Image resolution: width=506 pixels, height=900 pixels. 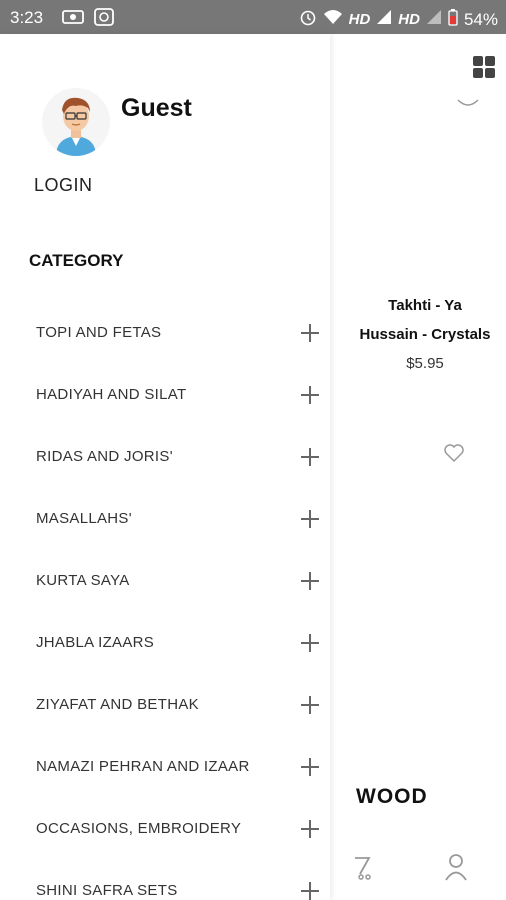 What do you see at coordinates (425, 363) in the screenshot?
I see `product-price: $5.95` at bounding box center [425, 363].